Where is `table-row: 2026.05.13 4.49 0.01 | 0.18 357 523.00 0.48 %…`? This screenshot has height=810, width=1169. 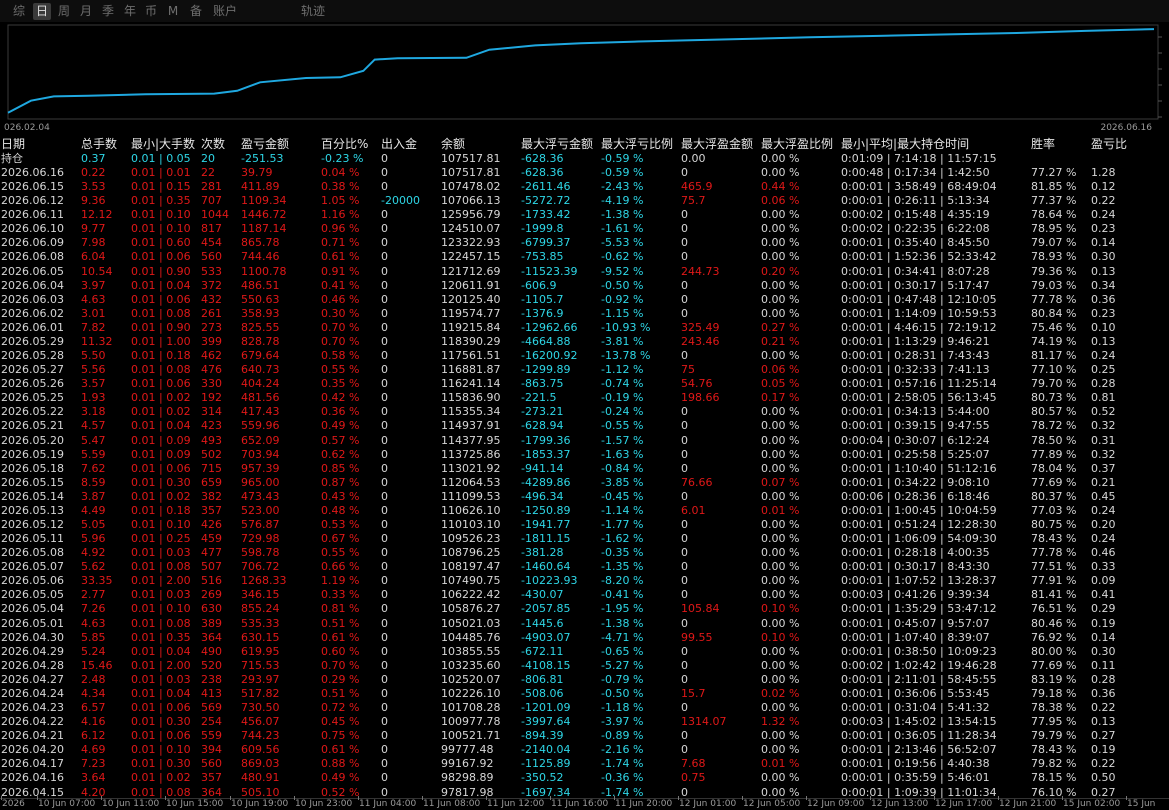
table-row: 2026.05.13 4.49 0.01 | 0.18 357 523.00 0.48 %… is located at coordinates (584, 511).